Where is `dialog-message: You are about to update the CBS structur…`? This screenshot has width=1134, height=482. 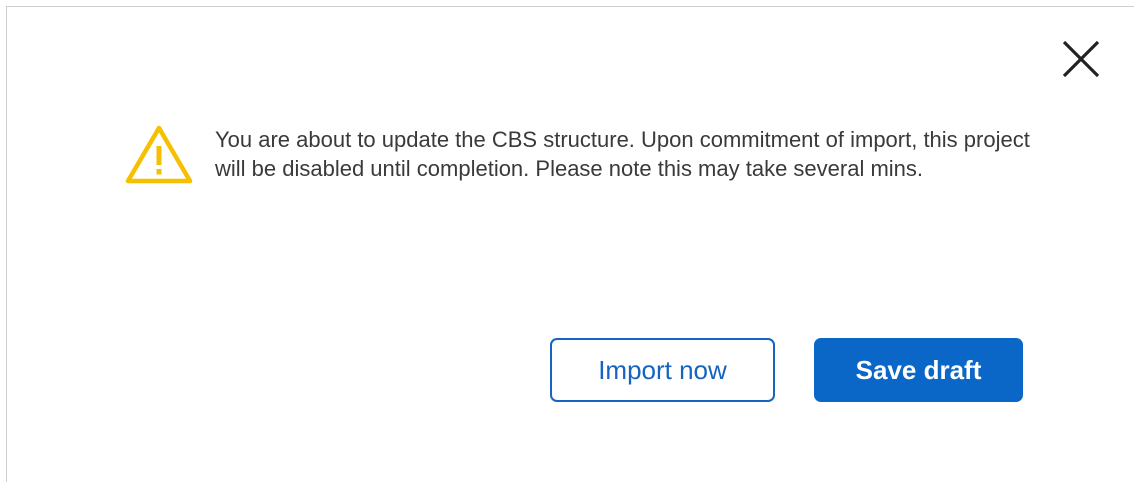
dialog-message: You are about to update the CBS structur… is located at coordinates (622, 154).